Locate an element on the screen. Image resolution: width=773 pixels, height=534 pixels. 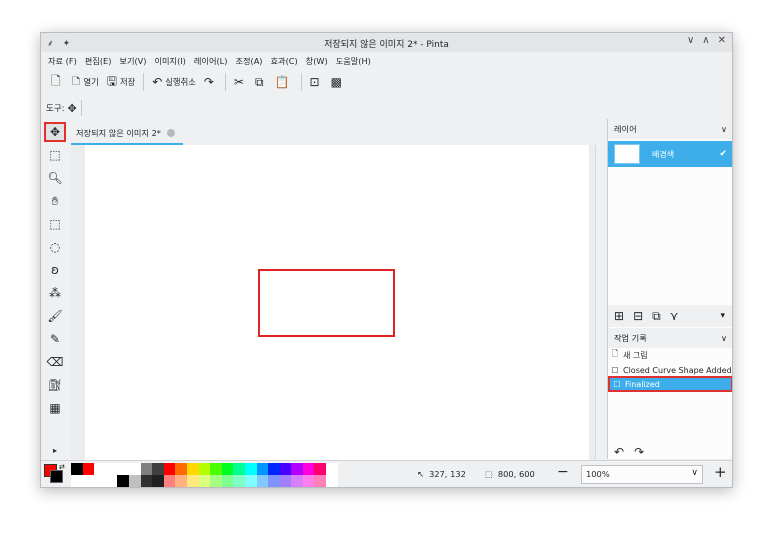
add-layer-icon: ⊞ is located at coordinates (619, 316).